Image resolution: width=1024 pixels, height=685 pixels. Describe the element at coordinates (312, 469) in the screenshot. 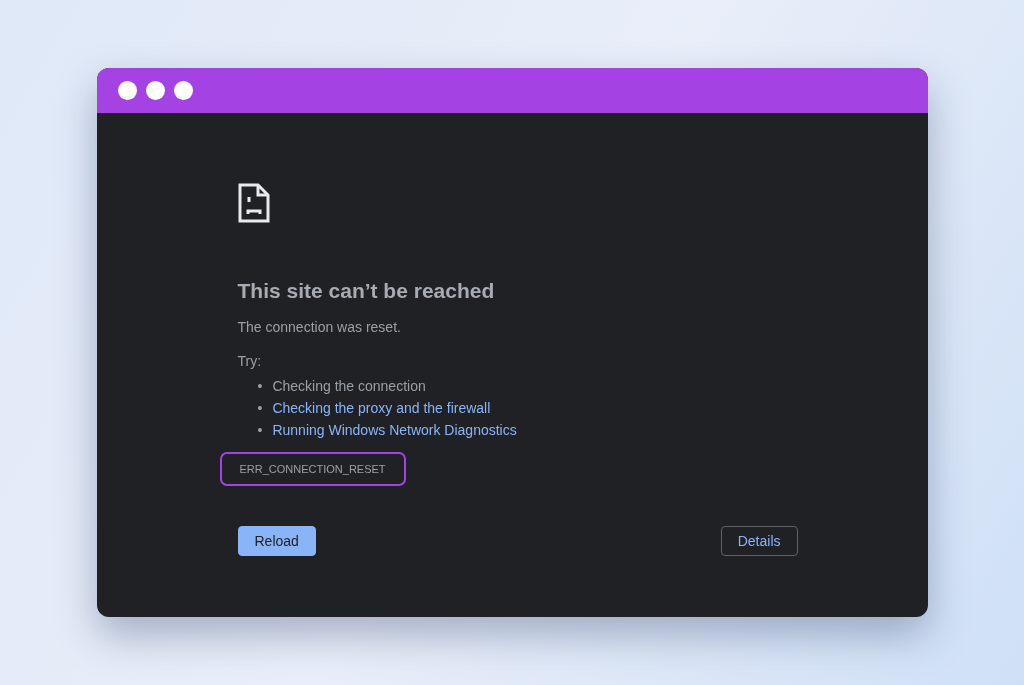

I see `error-code: ERR_CONNECTION_RESET` at that location.